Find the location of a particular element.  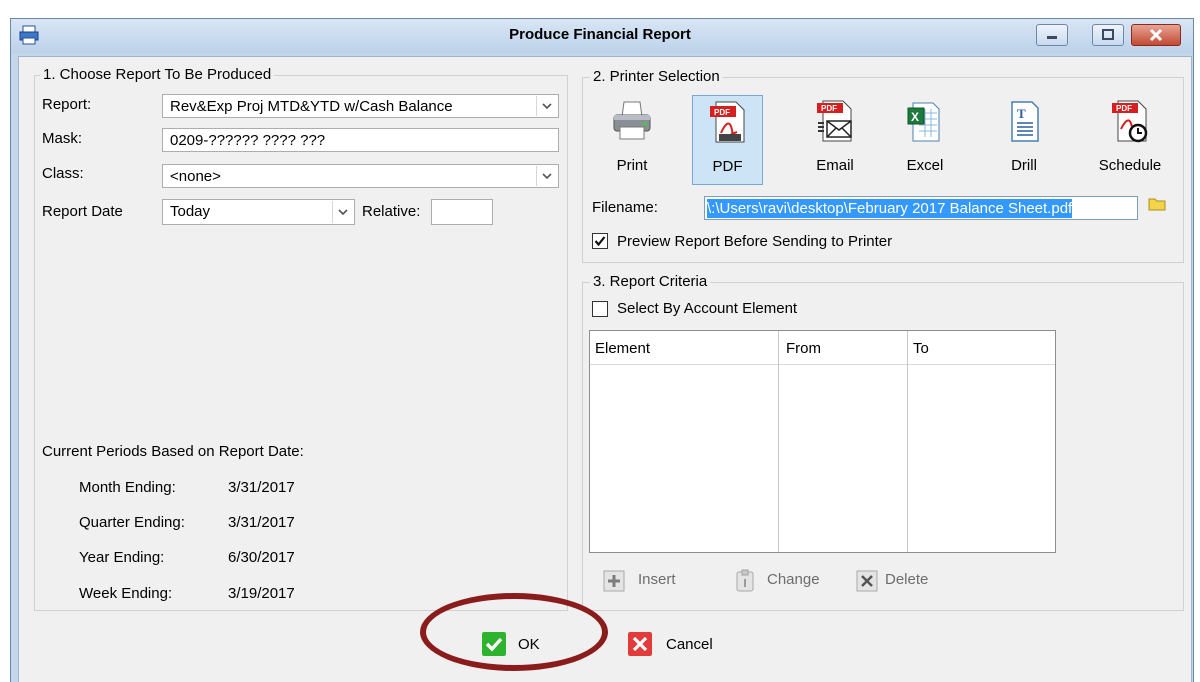

excel-option-button: X Excel is located at coordinates (925, 139).